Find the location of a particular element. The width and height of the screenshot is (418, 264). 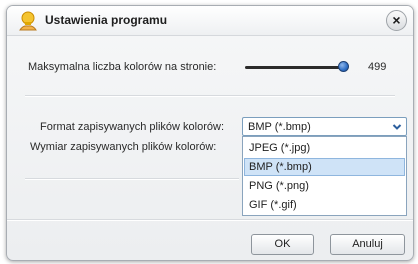

file-dimensions-label: Wymiar zapisywanych plików kolorów: is located at coordinates (123, 147).